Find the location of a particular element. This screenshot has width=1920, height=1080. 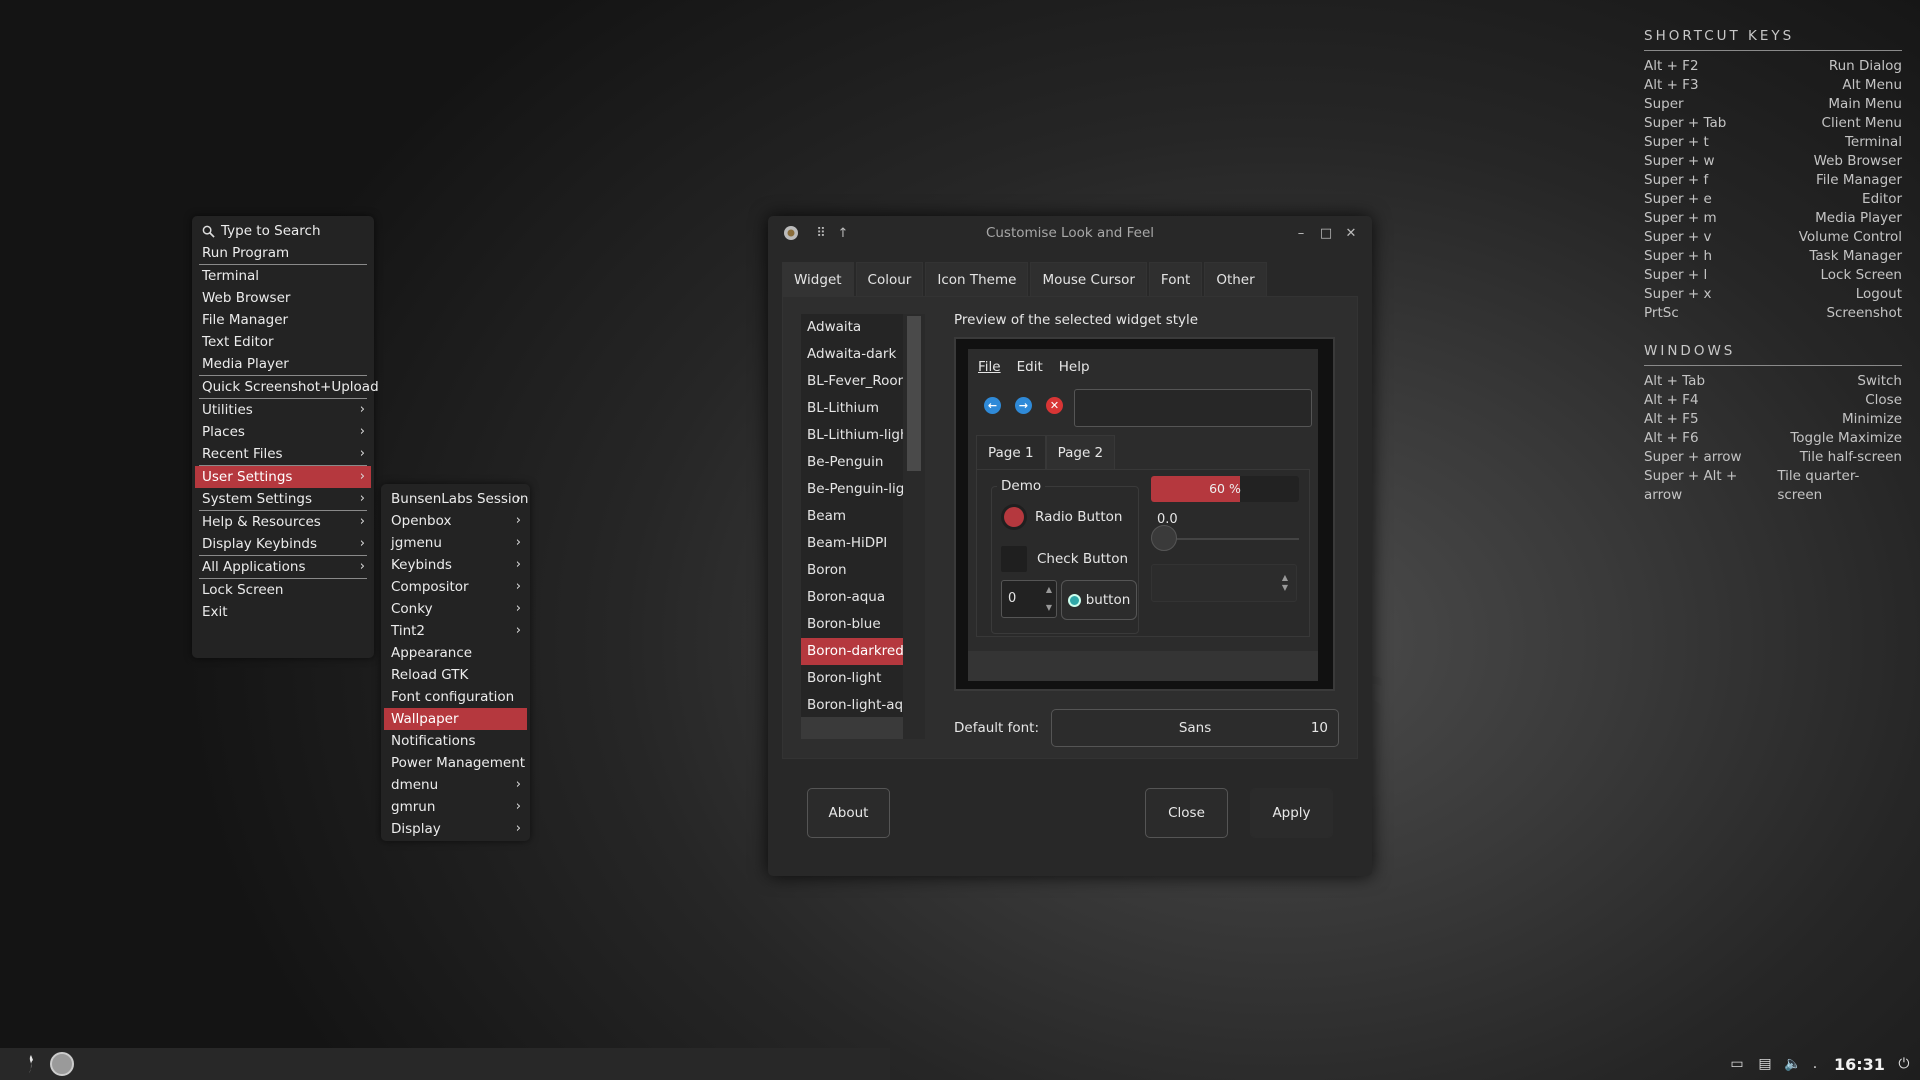

minimize-icon: – is located at coordinates (1301, 234).